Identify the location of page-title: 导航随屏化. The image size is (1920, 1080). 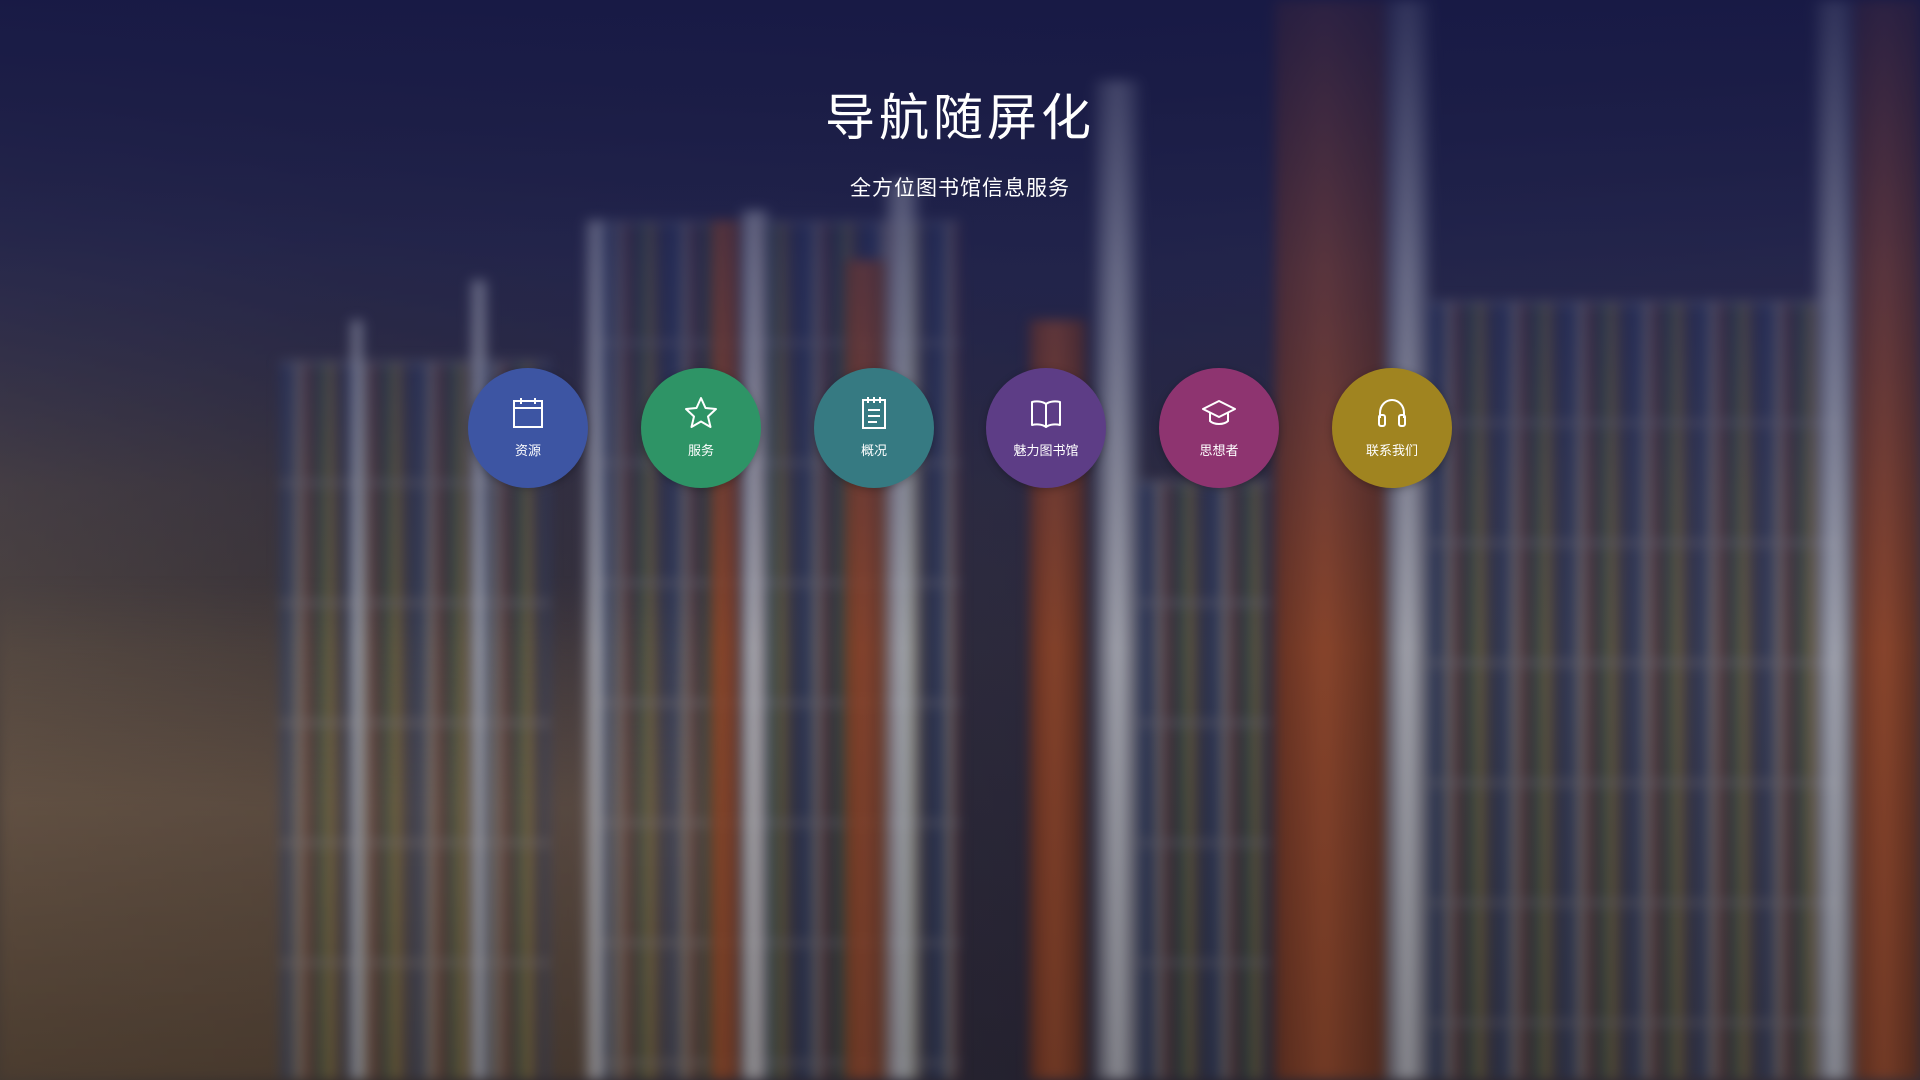
(960, 118).